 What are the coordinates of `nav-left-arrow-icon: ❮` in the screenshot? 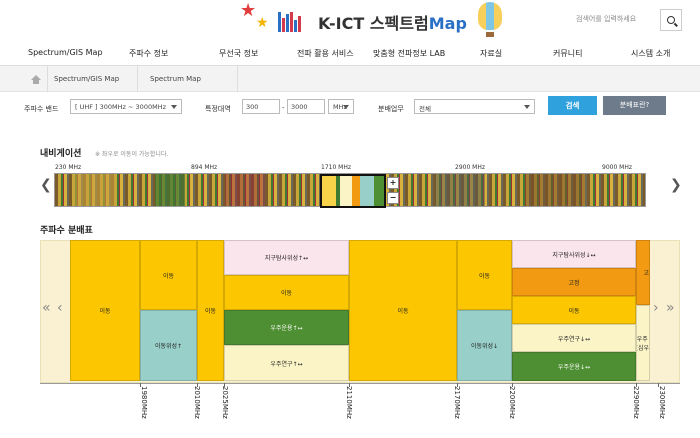 It's located at (46, 185).